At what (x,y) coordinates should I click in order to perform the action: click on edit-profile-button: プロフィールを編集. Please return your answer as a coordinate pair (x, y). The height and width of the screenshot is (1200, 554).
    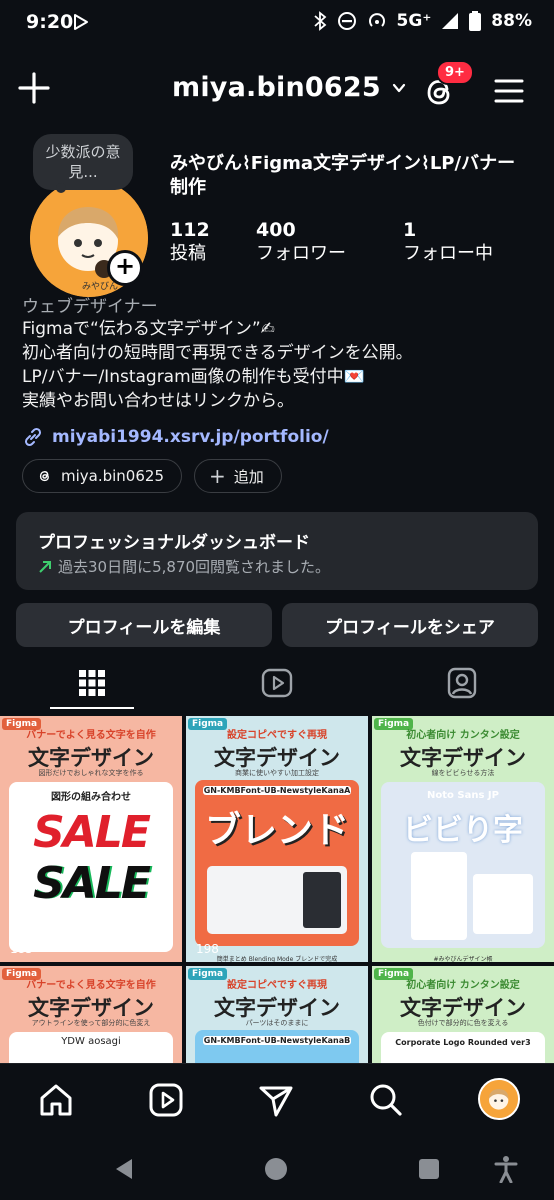
    Looking at the image, I should click on (144, 625).